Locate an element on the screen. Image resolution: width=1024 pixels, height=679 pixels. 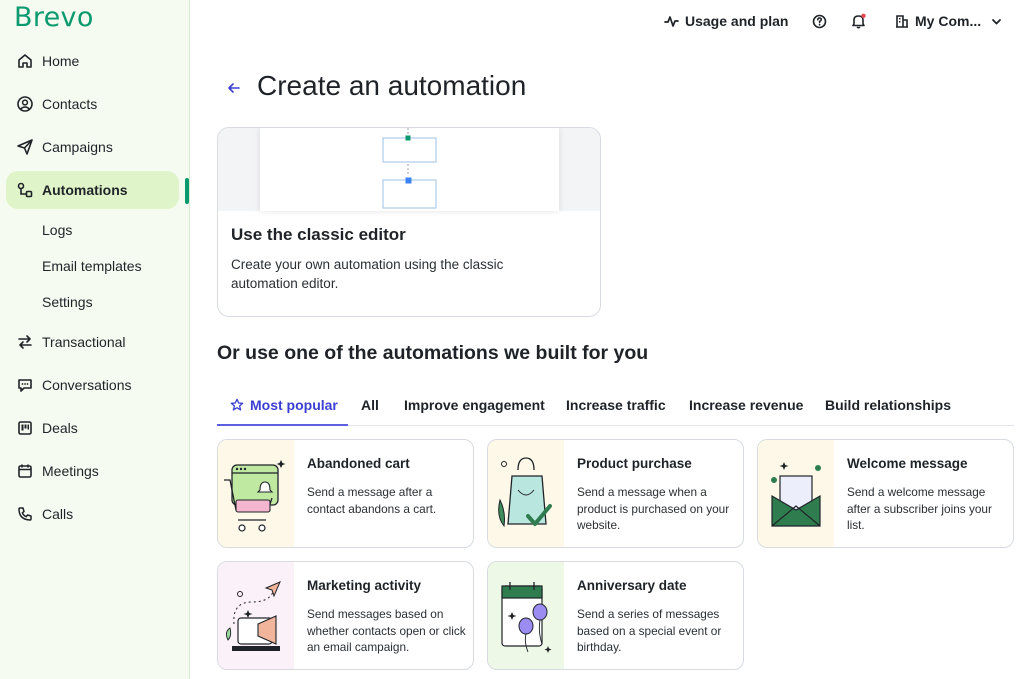
sidebar-subitem-email-templates: Email templates is located at coordinates (92, 266).